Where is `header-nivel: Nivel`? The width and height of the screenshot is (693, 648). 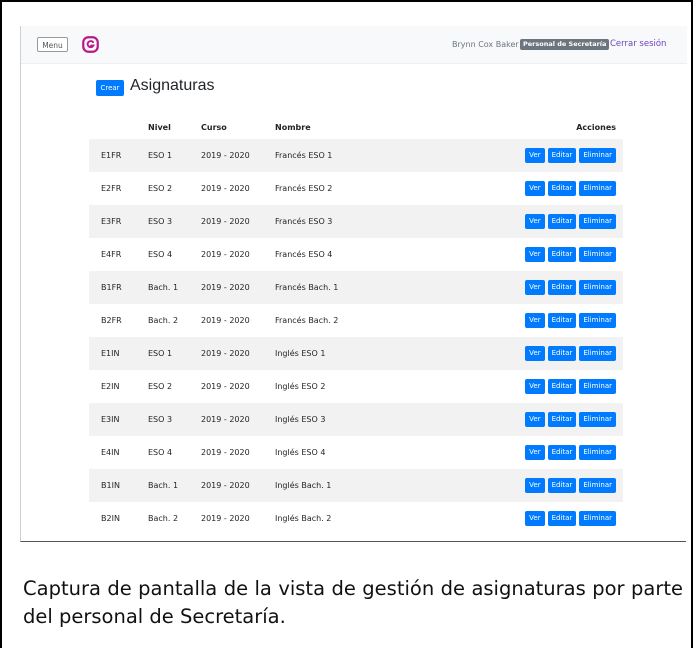 header-nivel: Nivel is located at coordinates (159, 127).